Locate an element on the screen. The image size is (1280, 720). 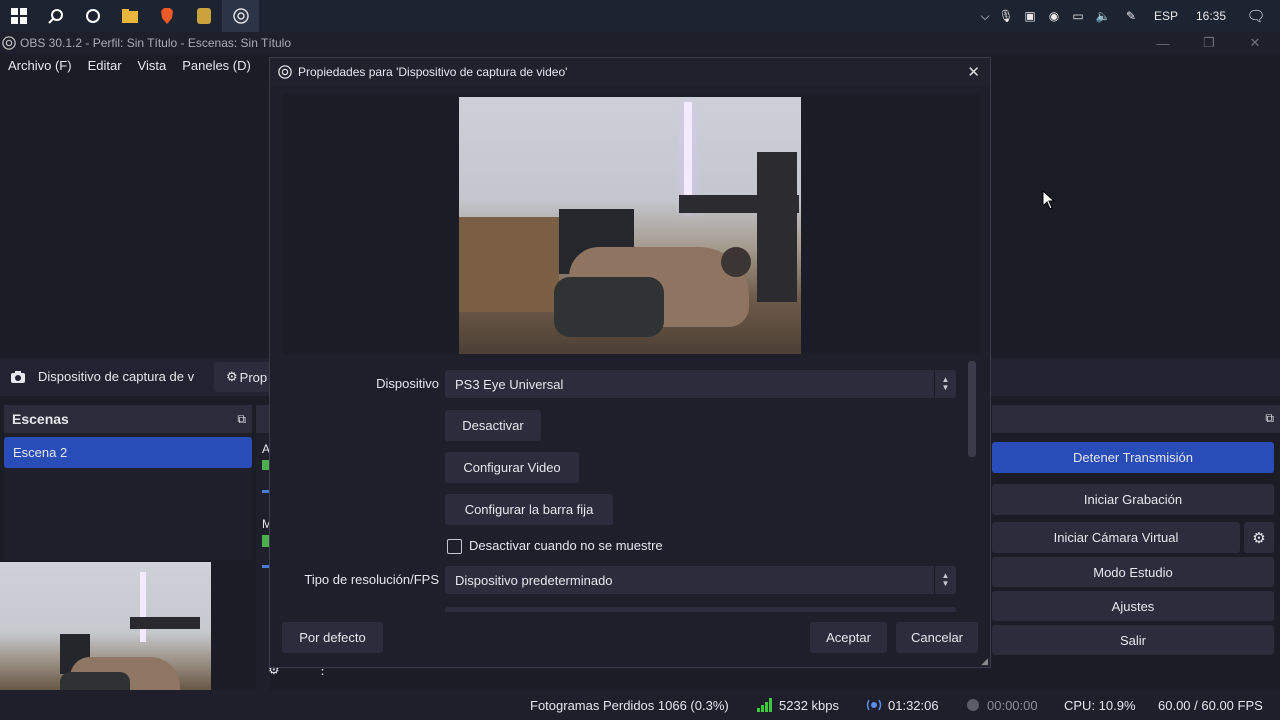
system-tray: ⌵ 🎙 ▣ ◉ ▭ 🔈 ✎ ESP 16:35 🗨 is located at coordinates (1126, 16).